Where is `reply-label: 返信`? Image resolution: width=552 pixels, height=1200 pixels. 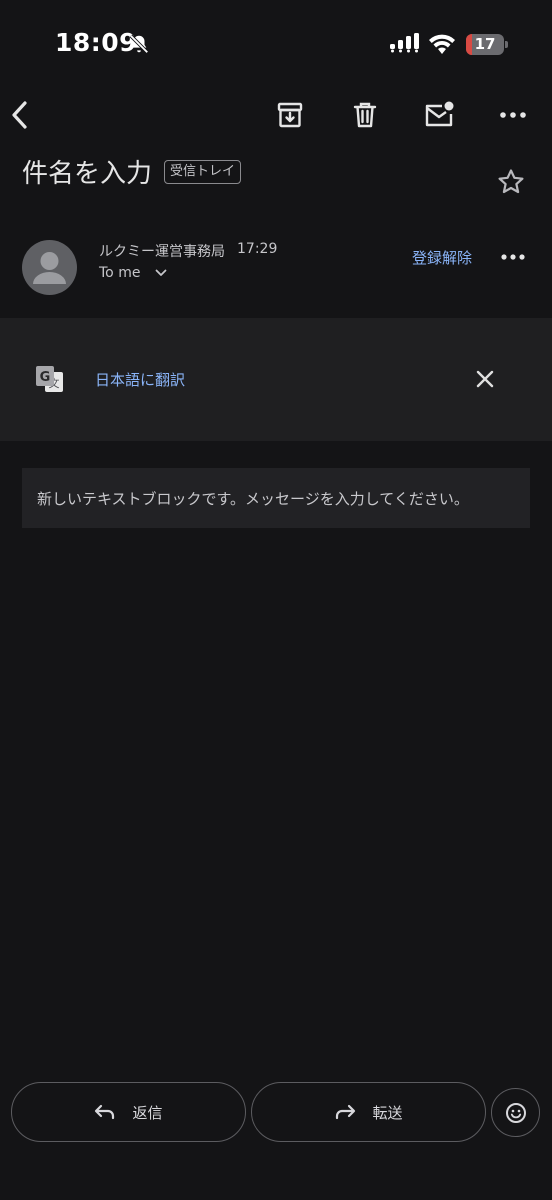
reply-label: 返信 is located at coordinates (147, 1112).